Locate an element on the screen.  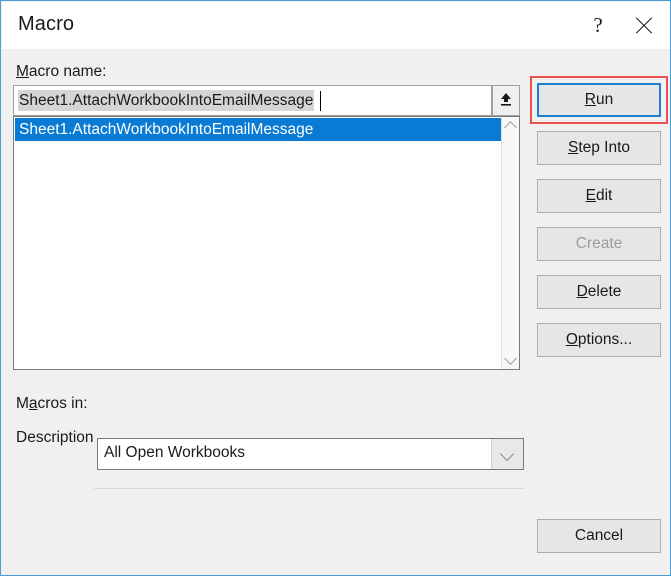
close-button is located at coordinates (644, 25).